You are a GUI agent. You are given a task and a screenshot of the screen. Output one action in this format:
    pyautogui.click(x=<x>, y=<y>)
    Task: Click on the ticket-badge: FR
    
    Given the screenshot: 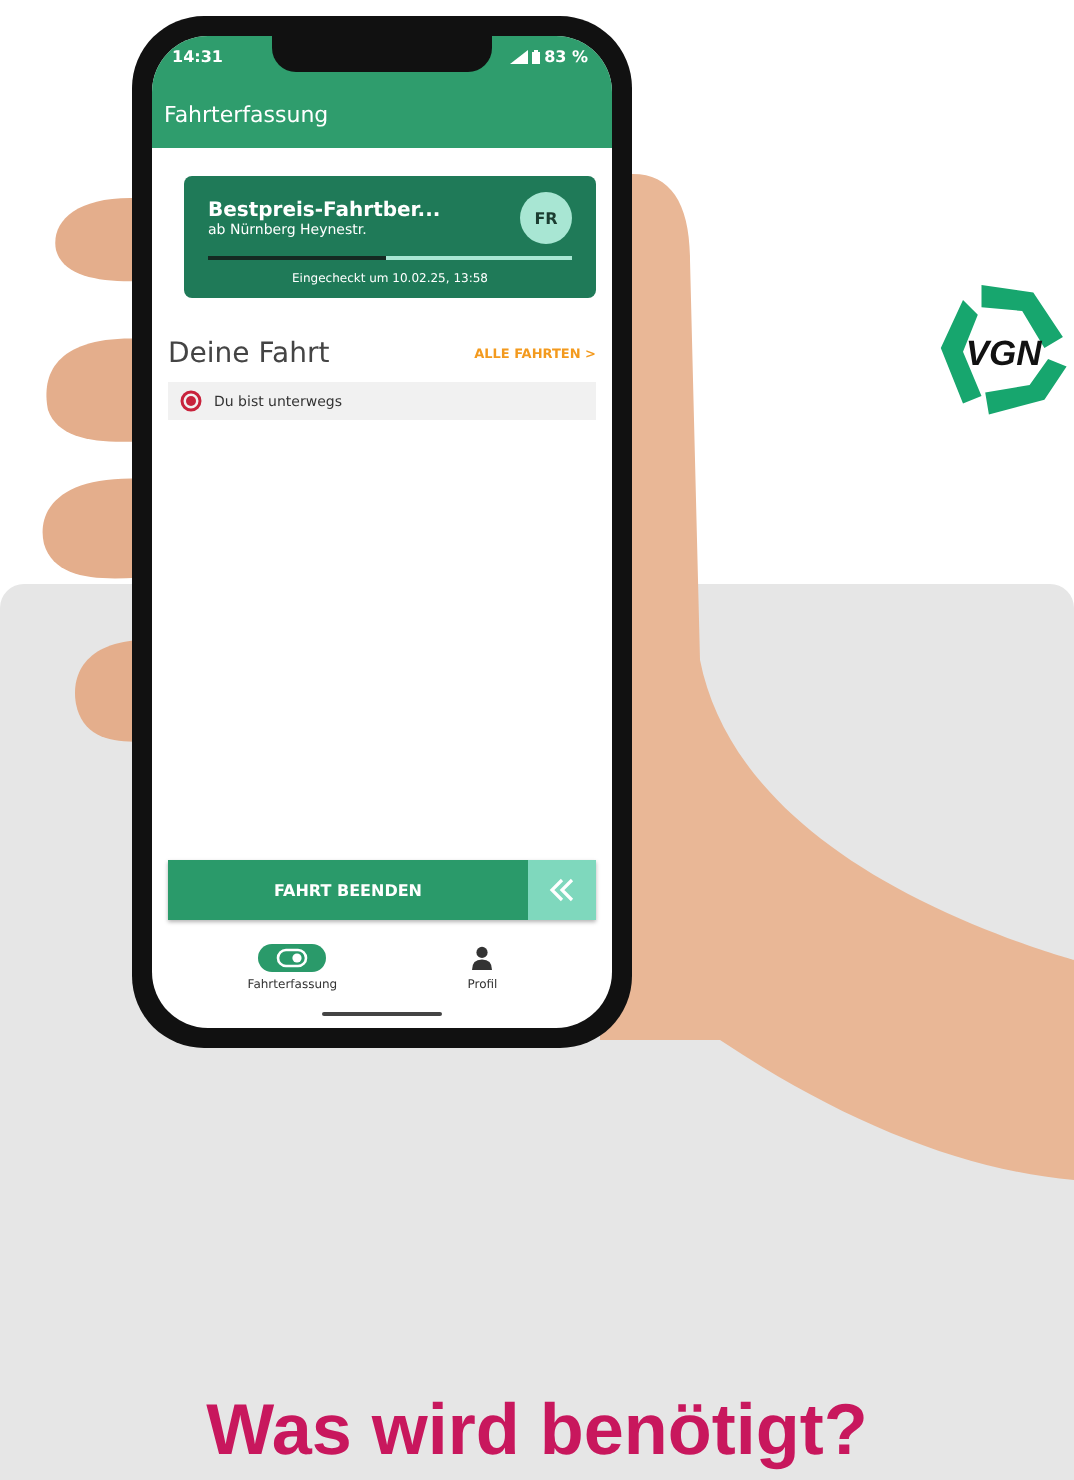 What is the action you would take?
    pyautogui.click(x=546, y=218)
    